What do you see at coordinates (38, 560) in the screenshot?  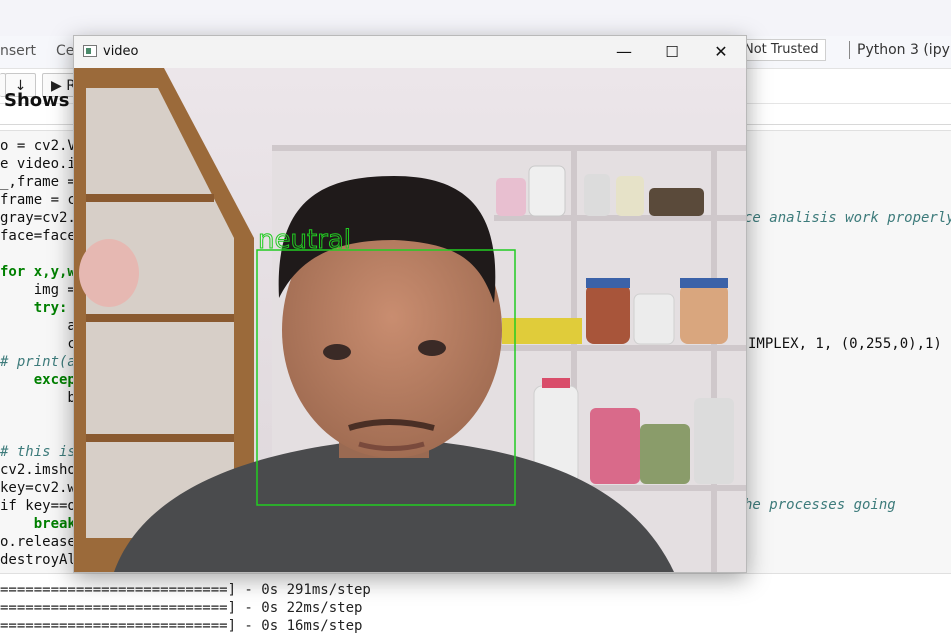 I see `code-line: destroyAl` at bounding box center [38, 560].